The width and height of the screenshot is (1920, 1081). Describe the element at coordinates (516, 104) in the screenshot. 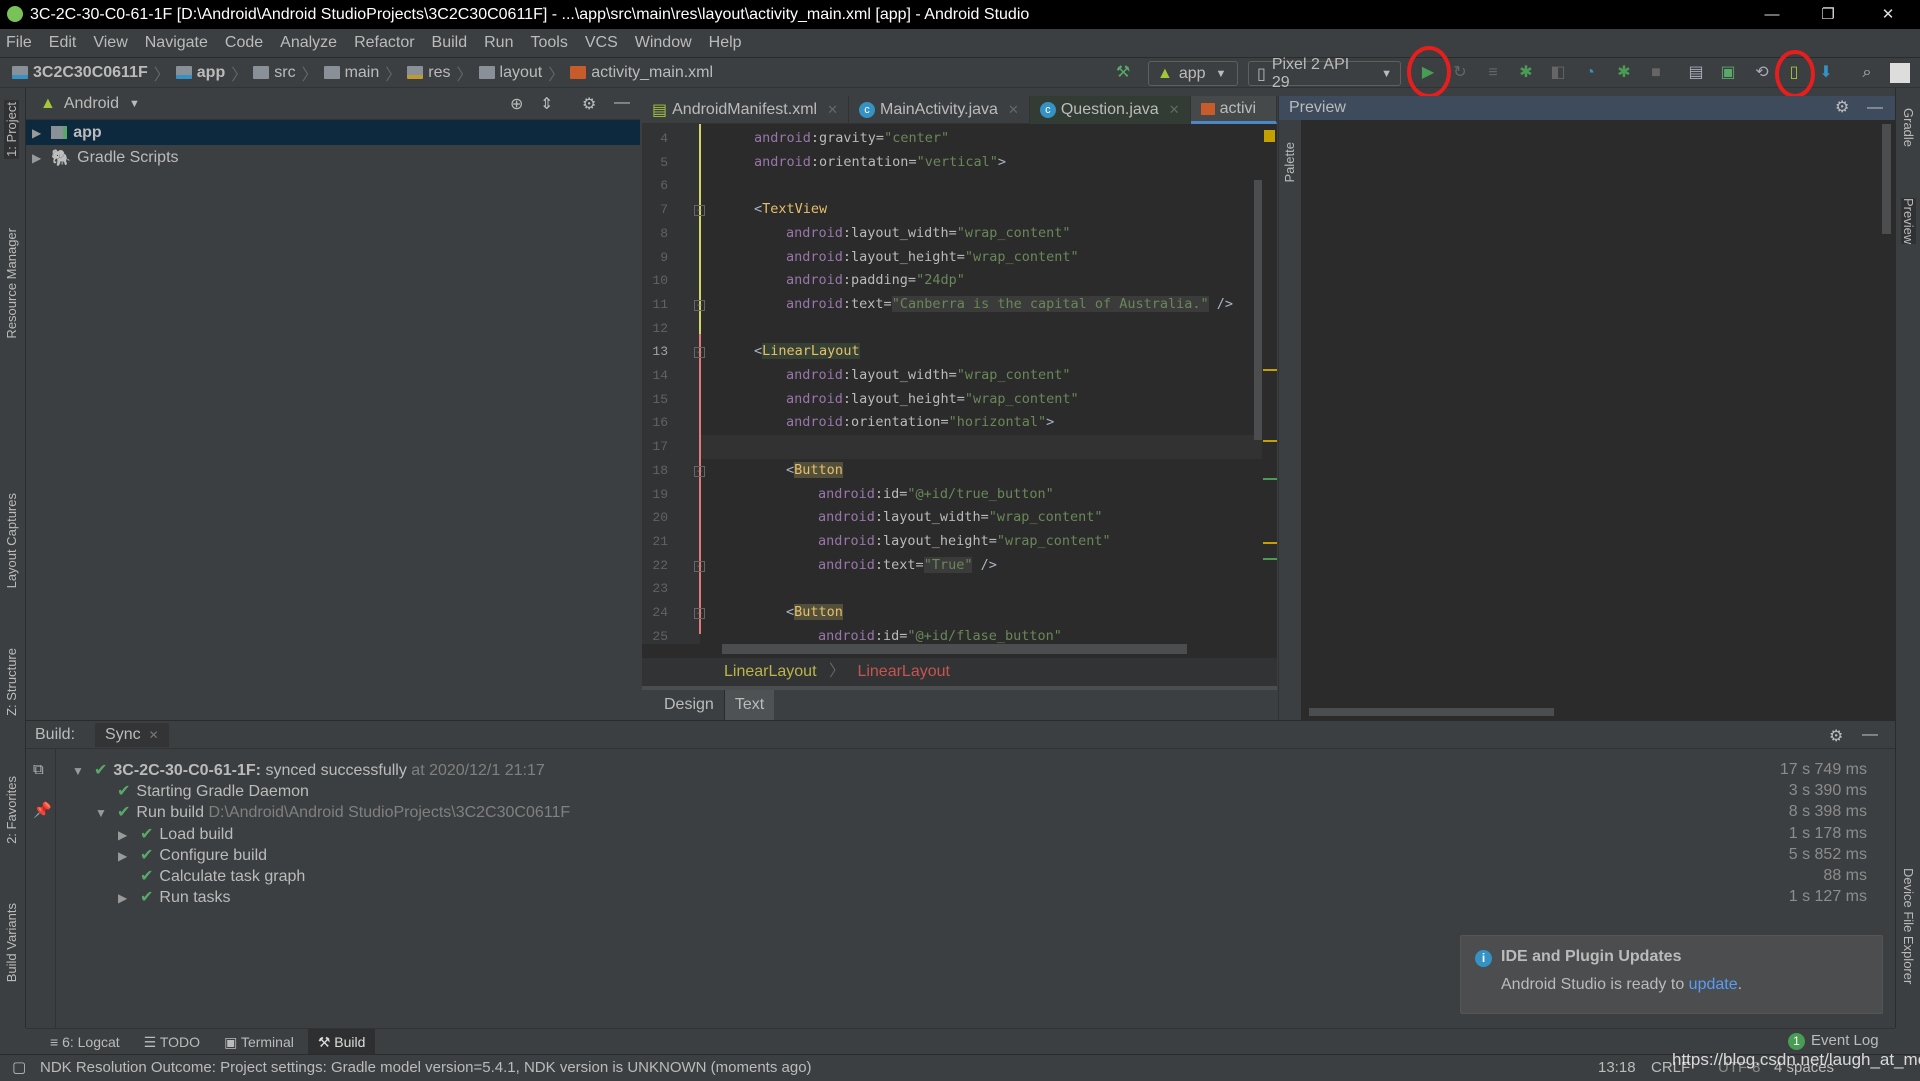

I see `locate-icon: ⊕` at that location.